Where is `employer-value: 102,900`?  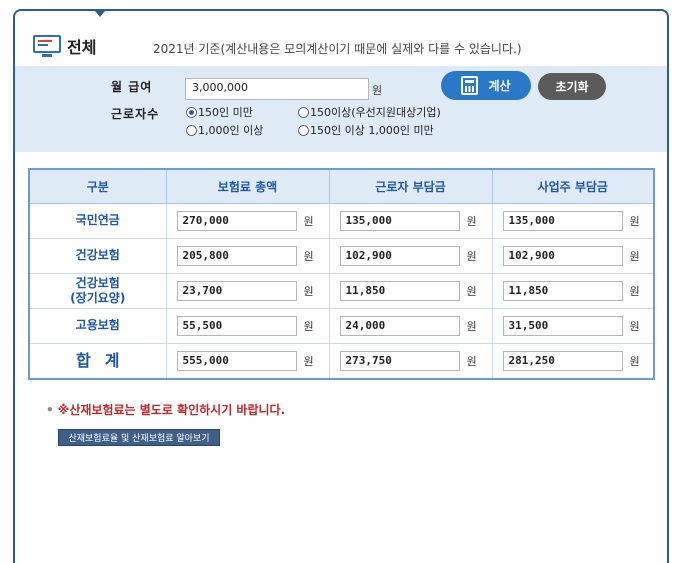
employer-value: 102,900 is located at coordinates (562, 255).